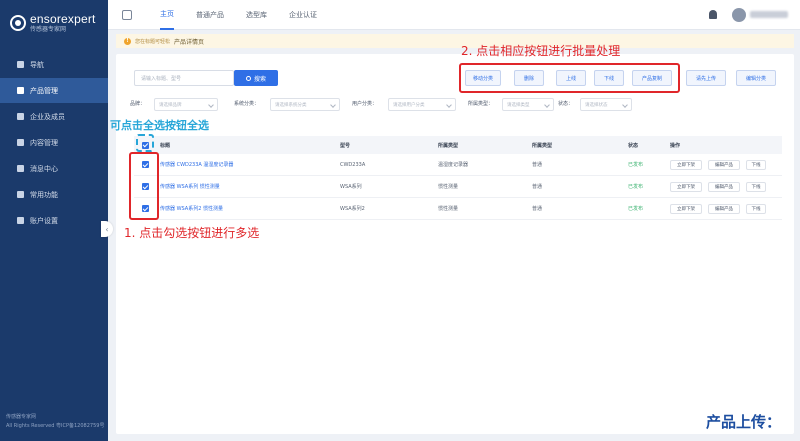 This screenshot has width=800, height=441. Describe the element at coordinates (184, 78) in the screenshot. I see `search-input: 请输入标题、型号` at that location.